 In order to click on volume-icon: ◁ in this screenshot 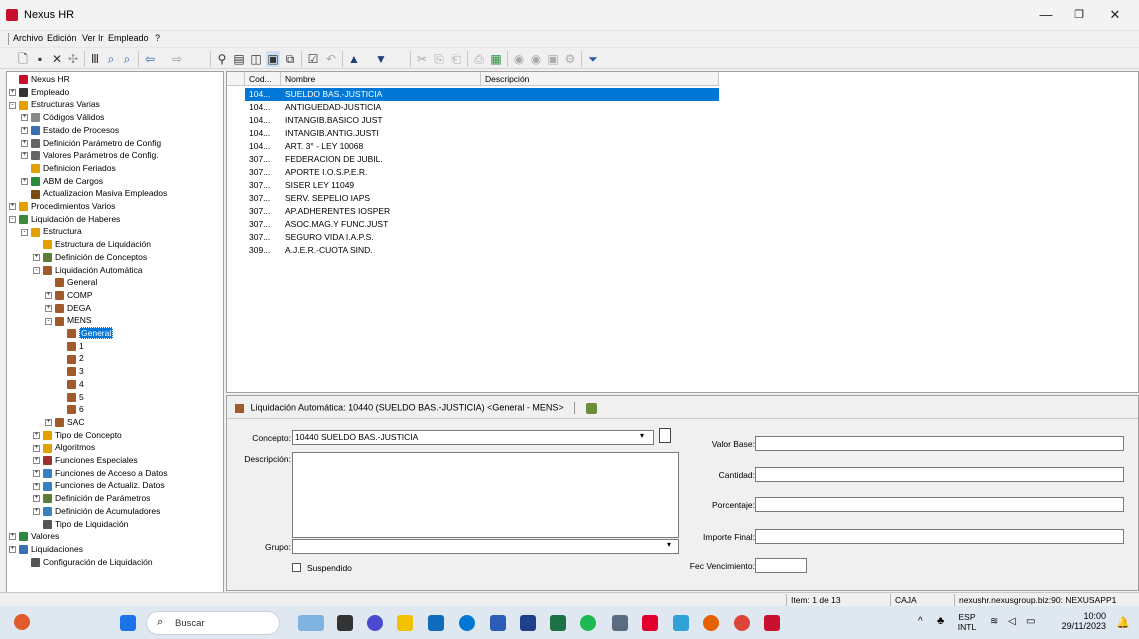, I will do `click(1012, 621)`.